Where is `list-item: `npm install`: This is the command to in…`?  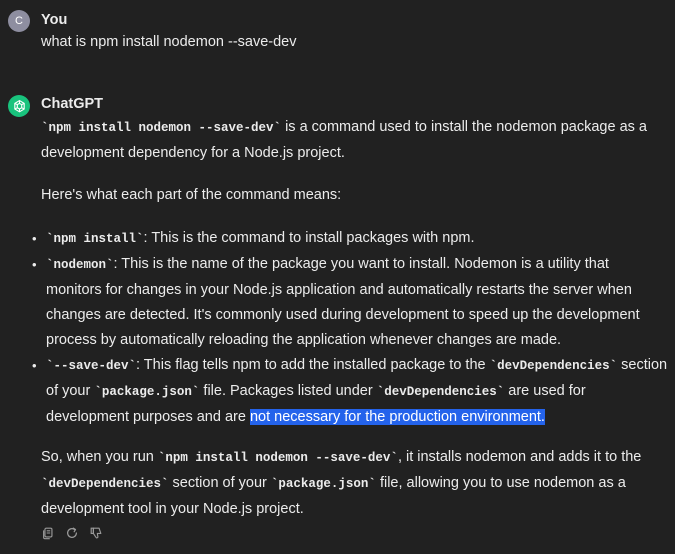 list-item: `npm install`: This is the command to in… is located at coordinates (348, 239).